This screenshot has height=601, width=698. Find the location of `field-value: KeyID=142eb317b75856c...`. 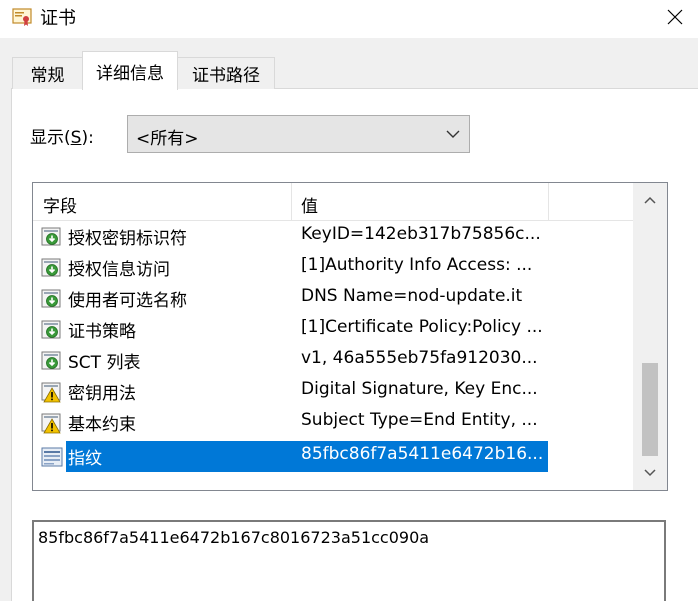

field-value: KeyID=142eb317b75856c... is located at coordinates (421, 234).